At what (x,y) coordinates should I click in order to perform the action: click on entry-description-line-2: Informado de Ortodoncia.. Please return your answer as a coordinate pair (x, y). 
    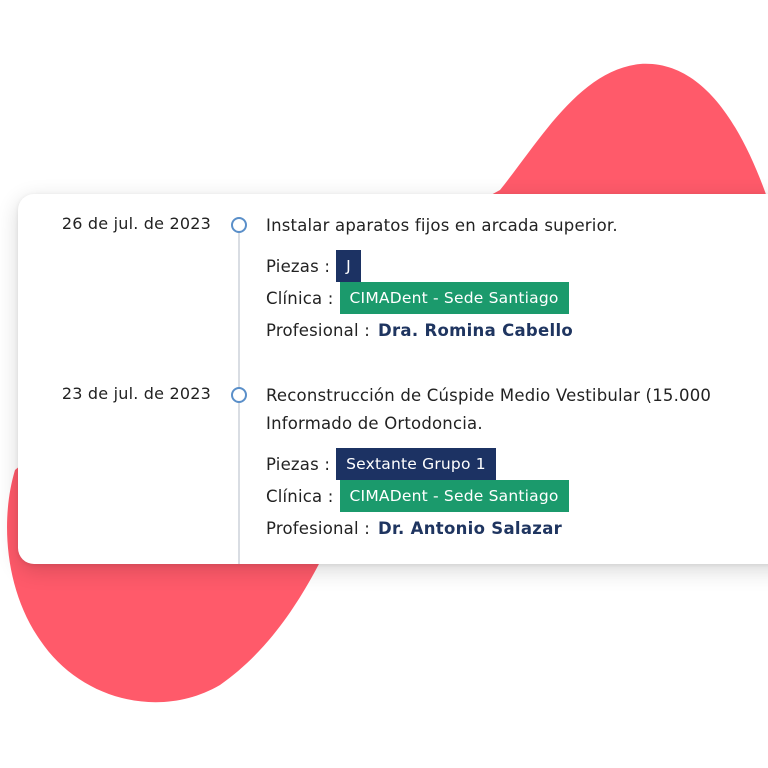
    Looking at the image, I should click on (374, 423).